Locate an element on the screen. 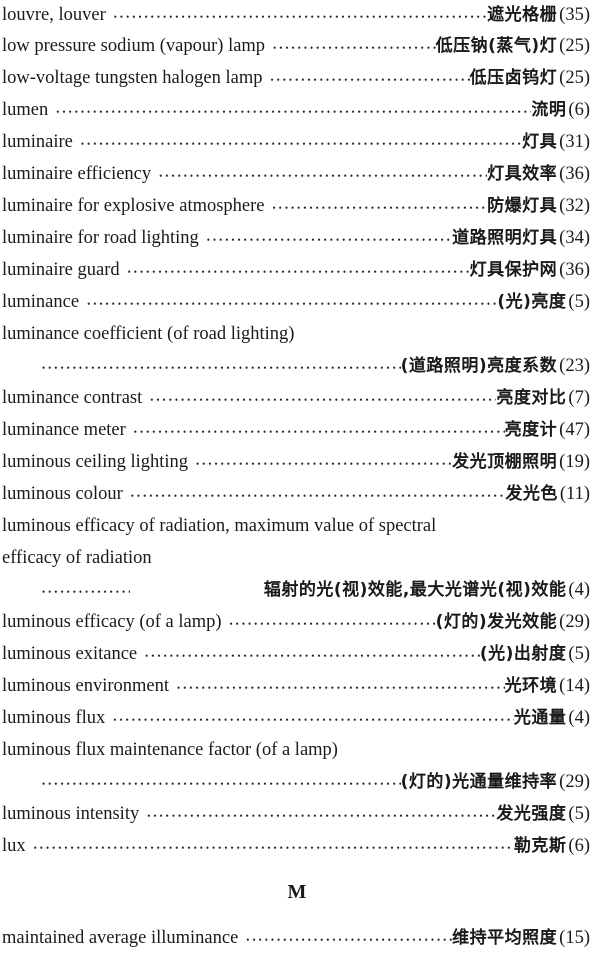 This screenshot has width=594, height=956. english-term: luminous exitance is located at coordinates (70, 654).